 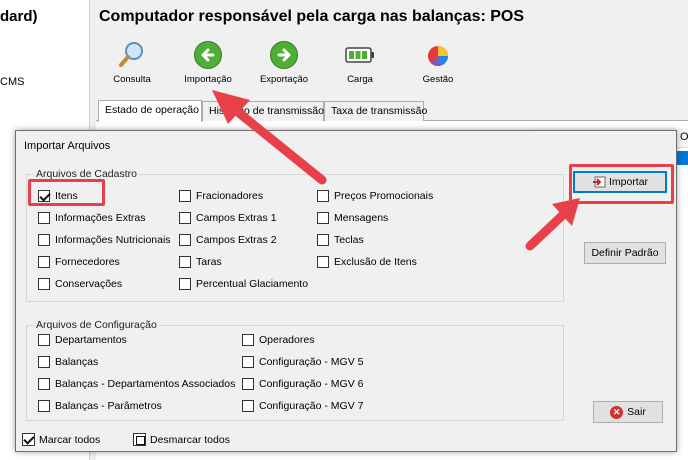 What do you see at coordinates (66, 196) in the screenshot?
I see `checkbox-label: Itens` at bounding box center [66, 196].